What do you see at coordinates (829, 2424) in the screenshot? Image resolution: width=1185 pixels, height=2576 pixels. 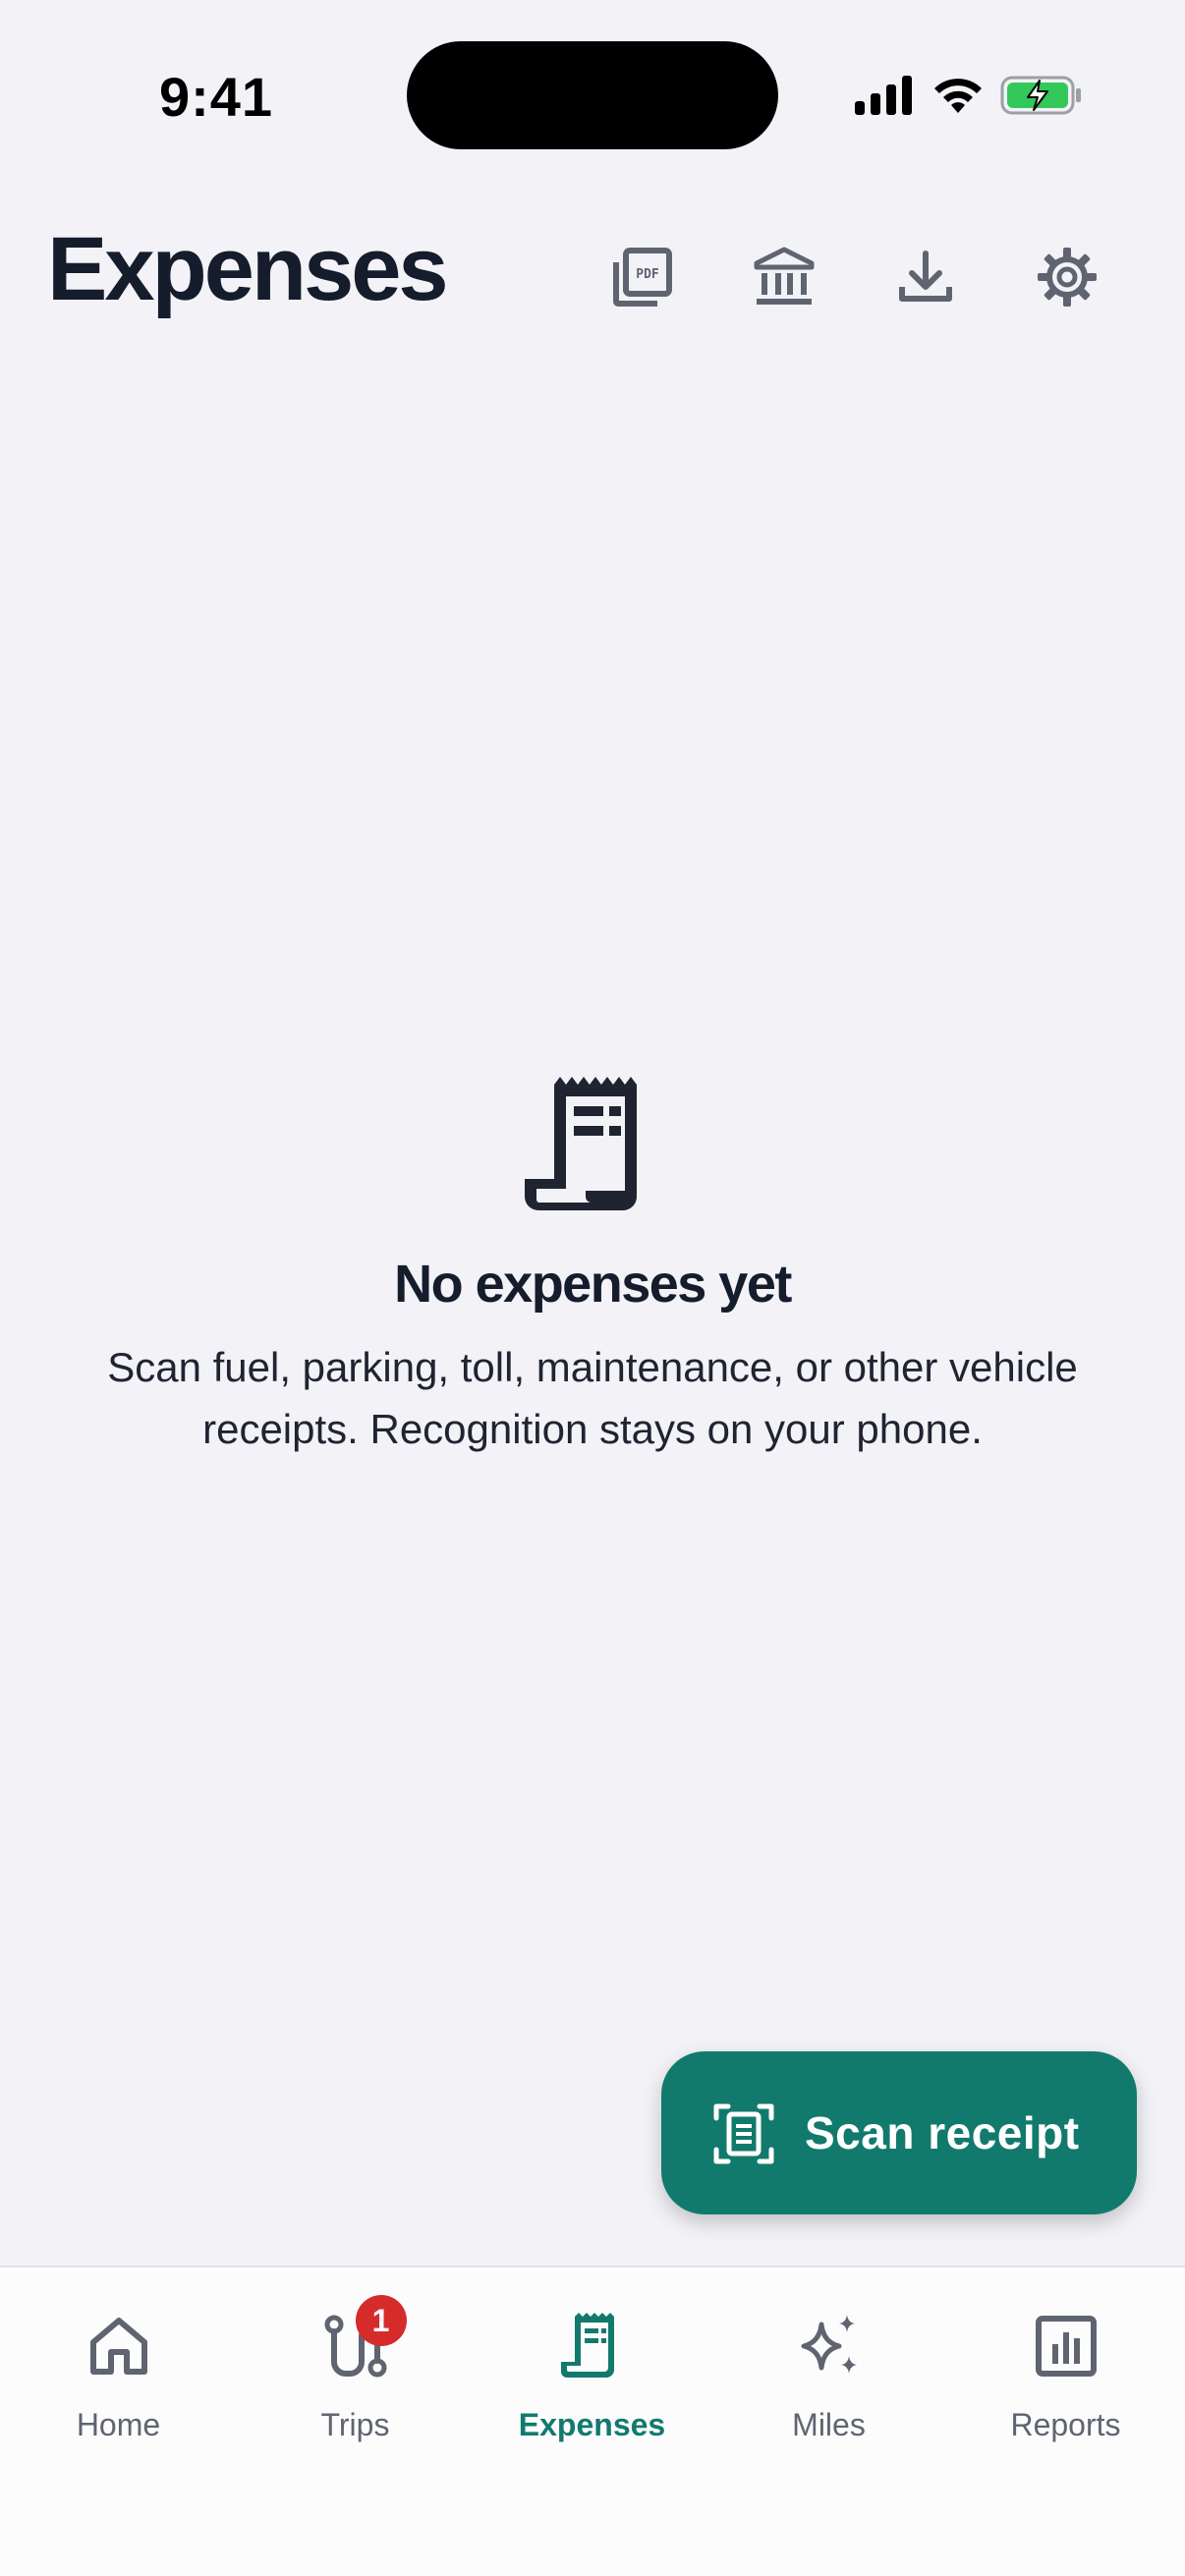 I see `tab-miles-label: Miles` at bounding box center [829, 2424].